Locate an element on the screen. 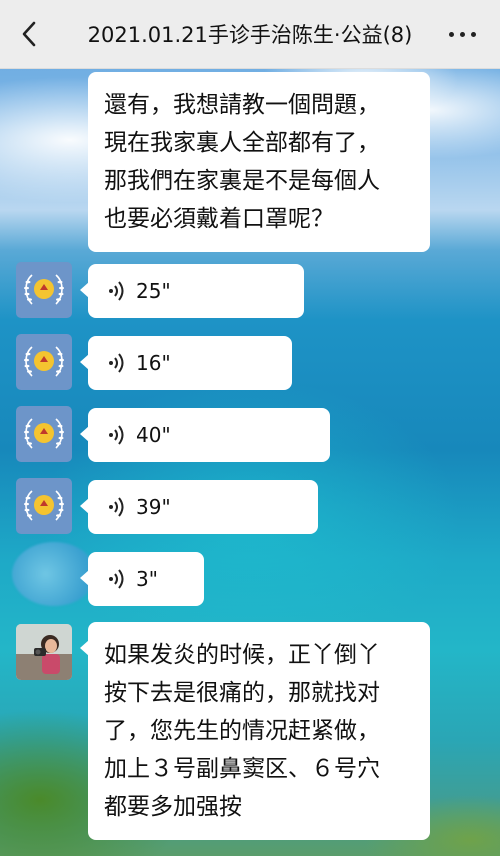 Image resolution: width=500 pixels, height=856 pixels. message-line: 也要必須戴着口罩呢？ is located at coordinates (219, 219).